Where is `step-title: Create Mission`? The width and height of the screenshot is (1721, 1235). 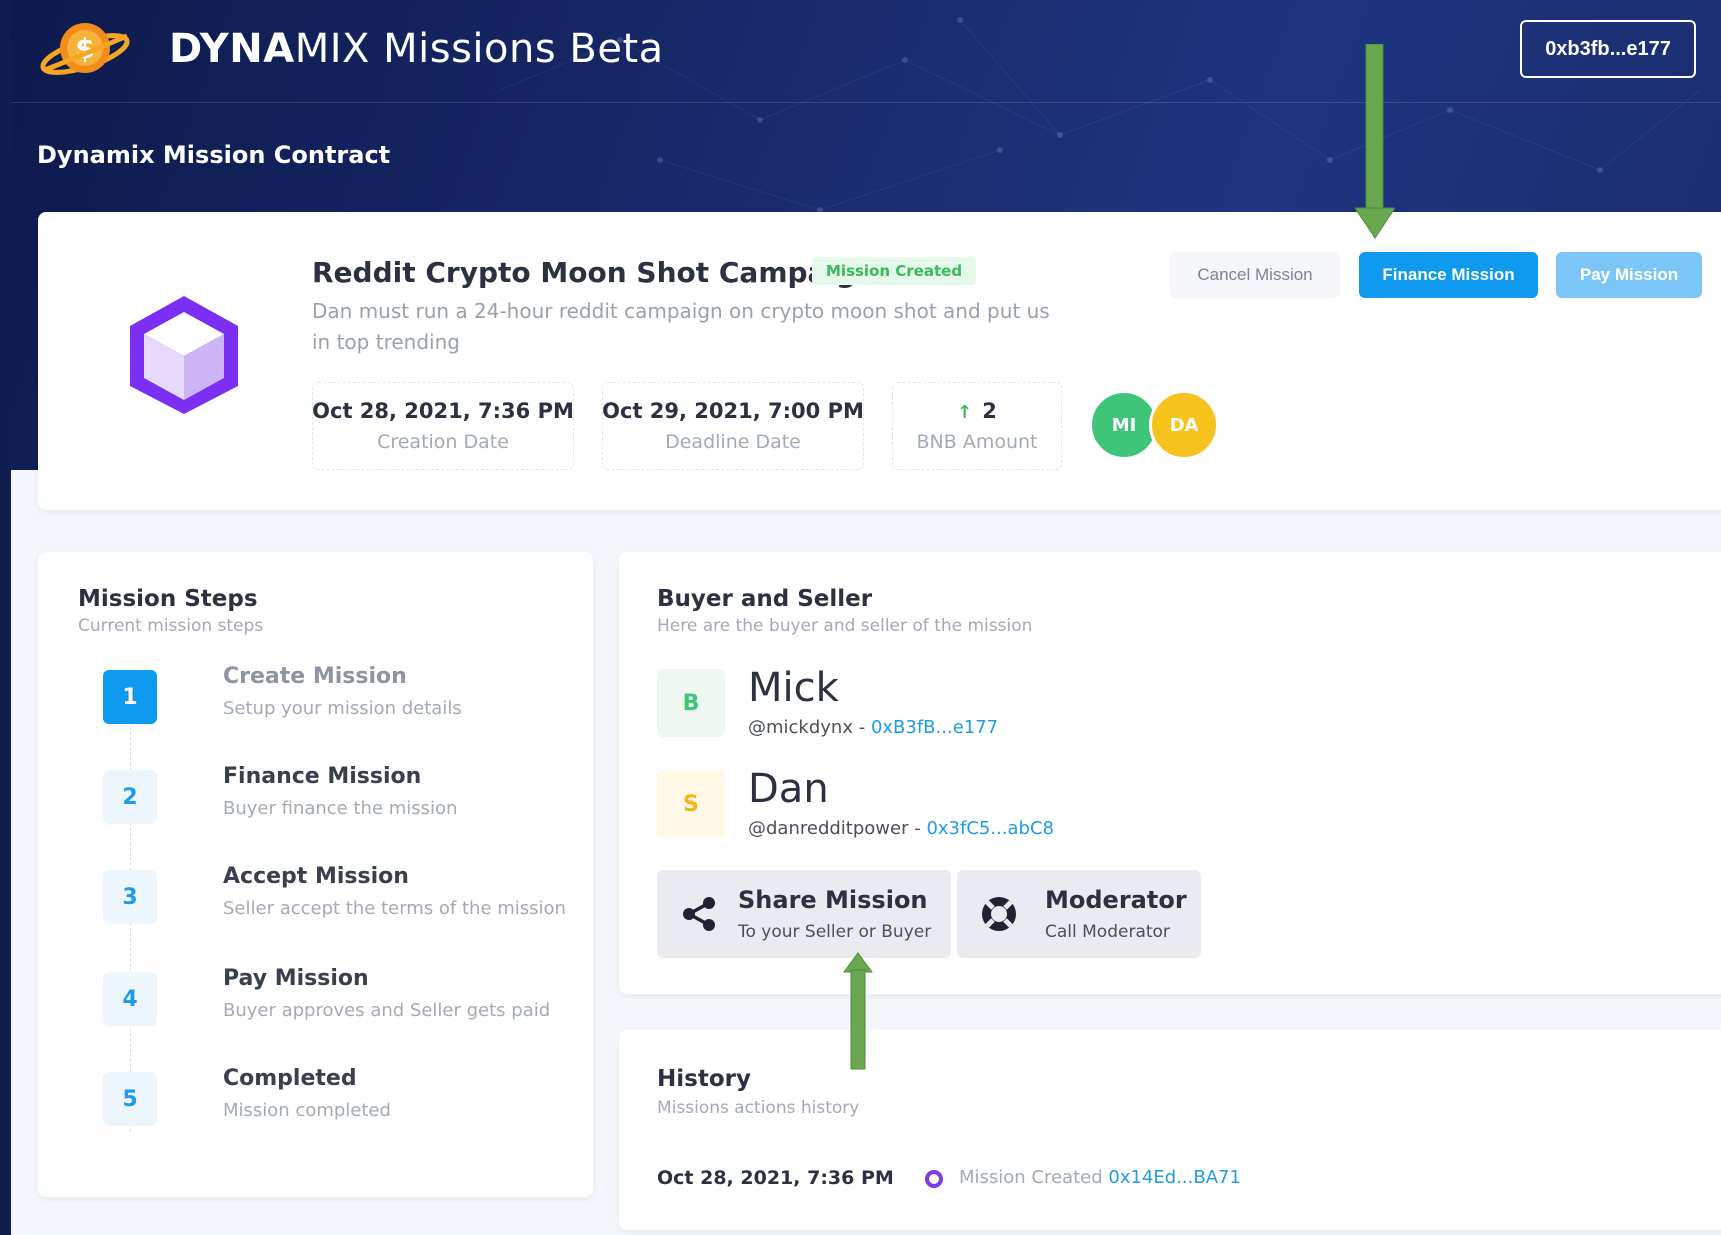 step-title: Create Mission is located at coordinates (315, 676).